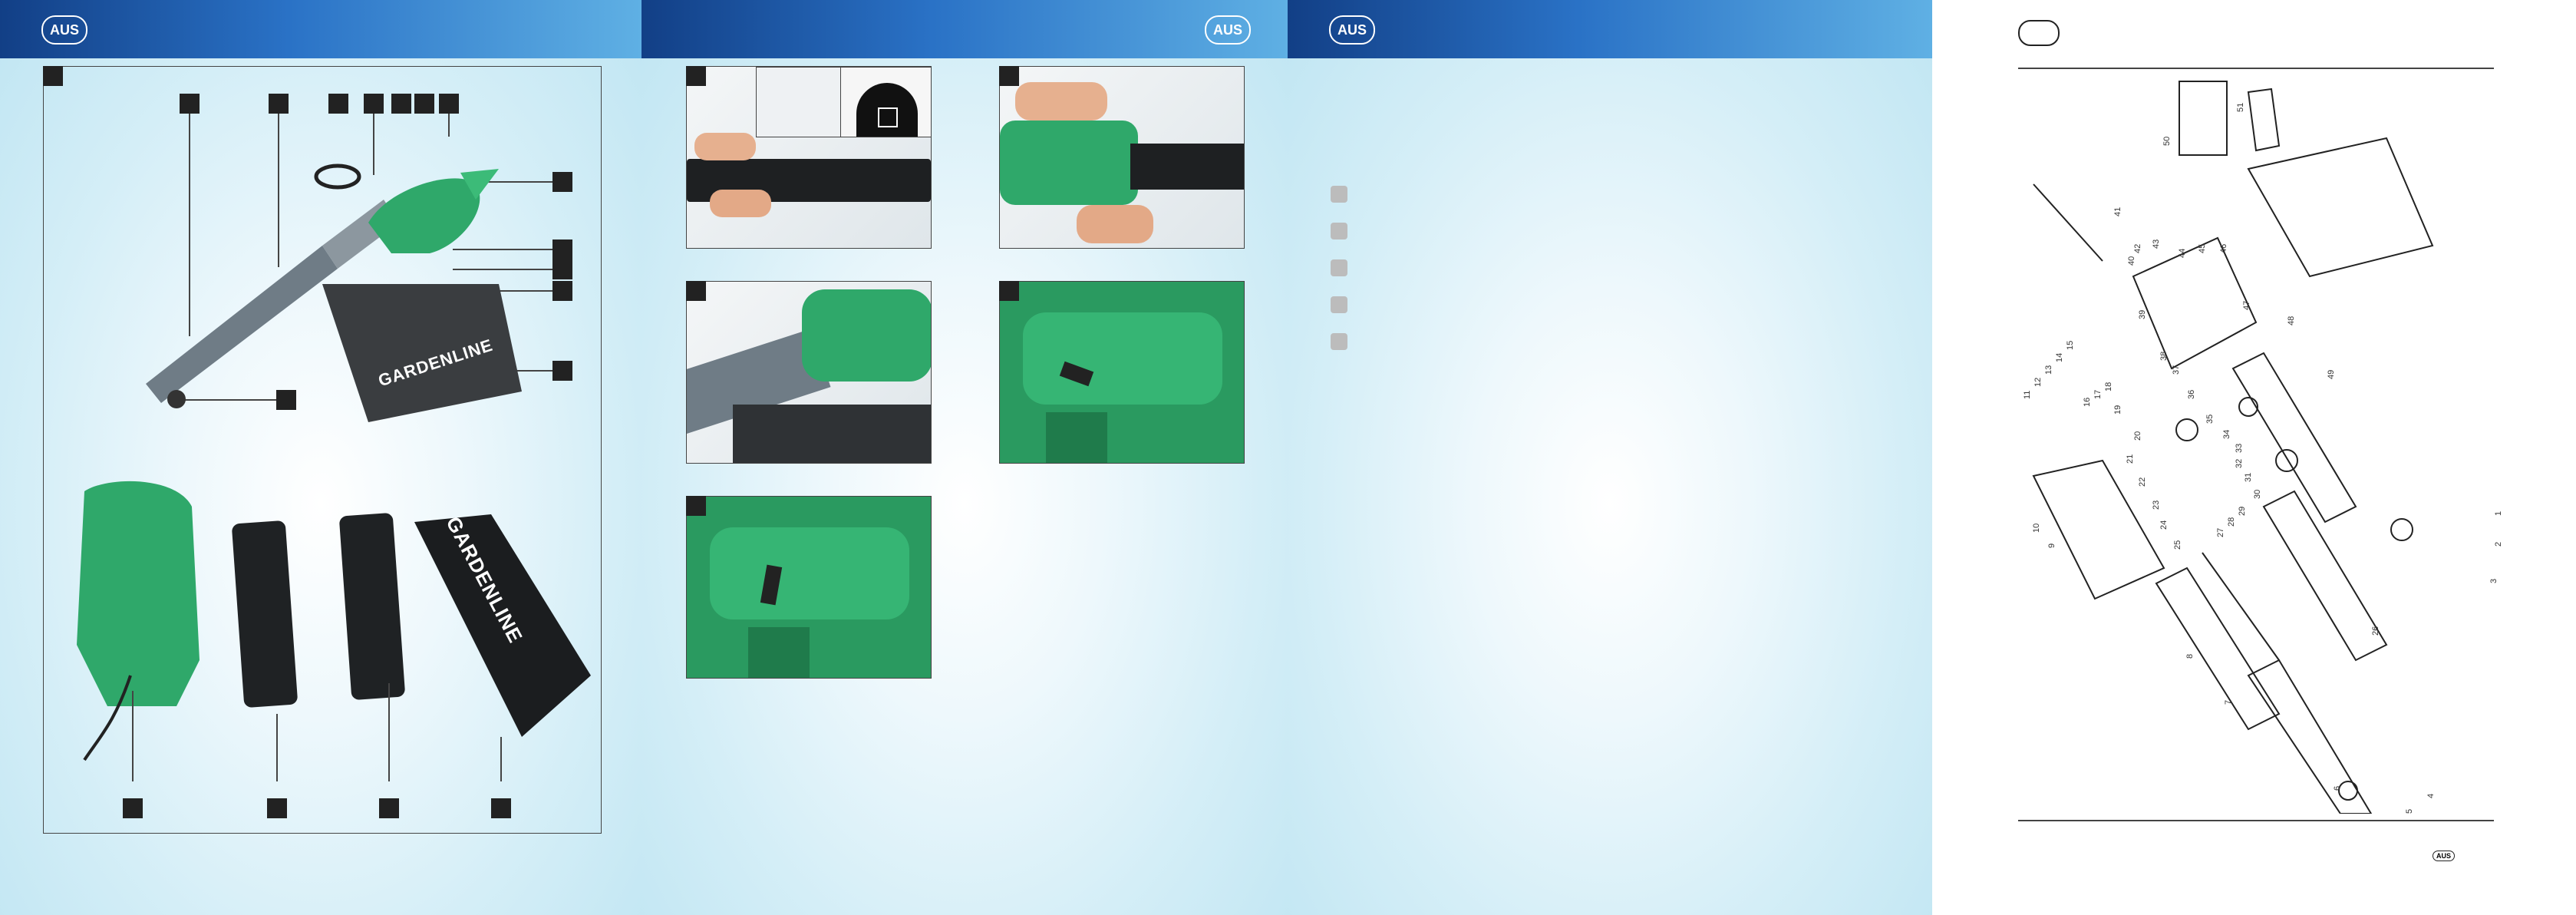 This screenshot has height=915, width=2576. I want to click on part-number-label: 36, so click(2191, 394).